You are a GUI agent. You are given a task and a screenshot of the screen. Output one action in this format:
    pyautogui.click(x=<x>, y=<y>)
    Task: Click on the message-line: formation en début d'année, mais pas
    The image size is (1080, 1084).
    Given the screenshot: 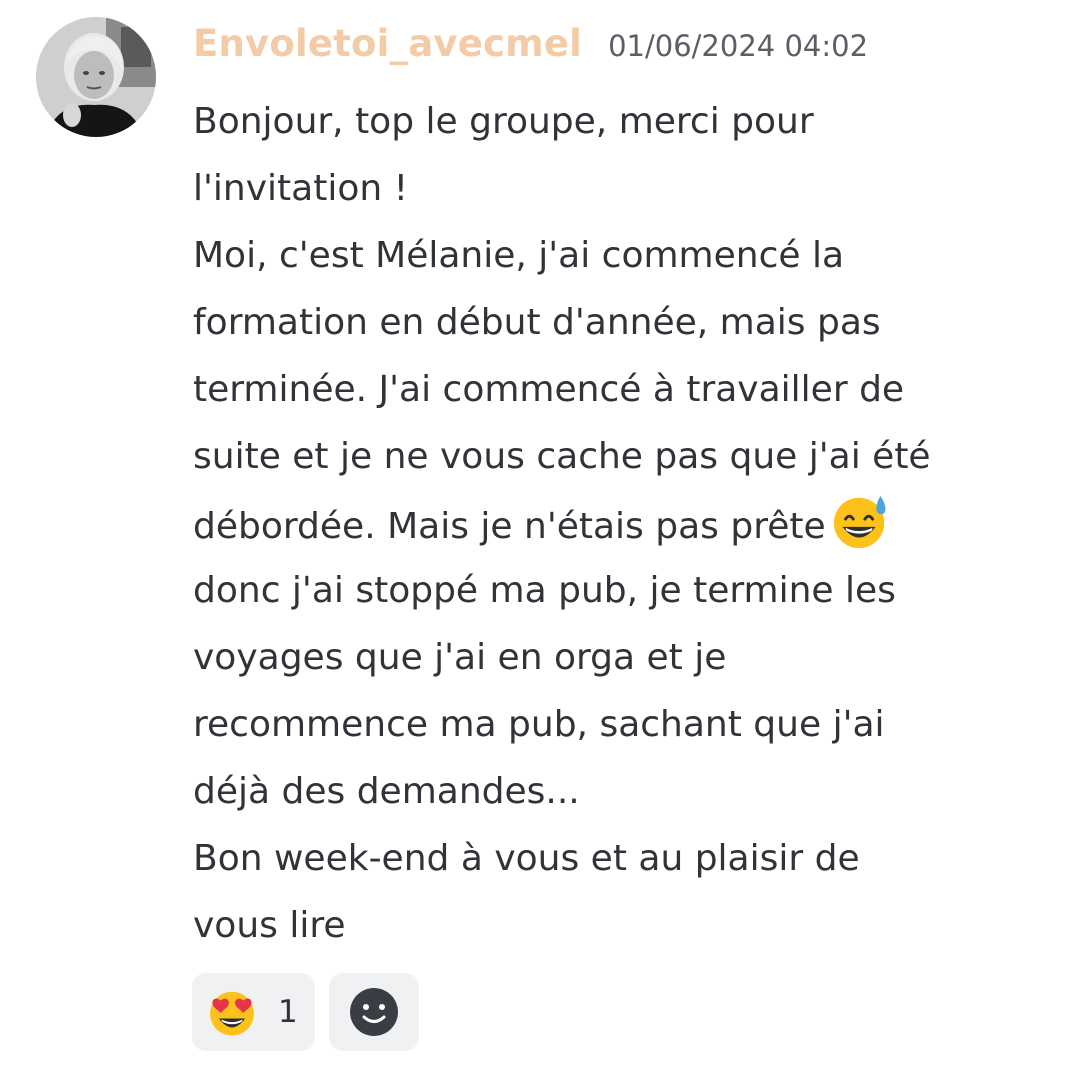 What is the action you would take?
    pyautogui.click(x=537, y=322)
    